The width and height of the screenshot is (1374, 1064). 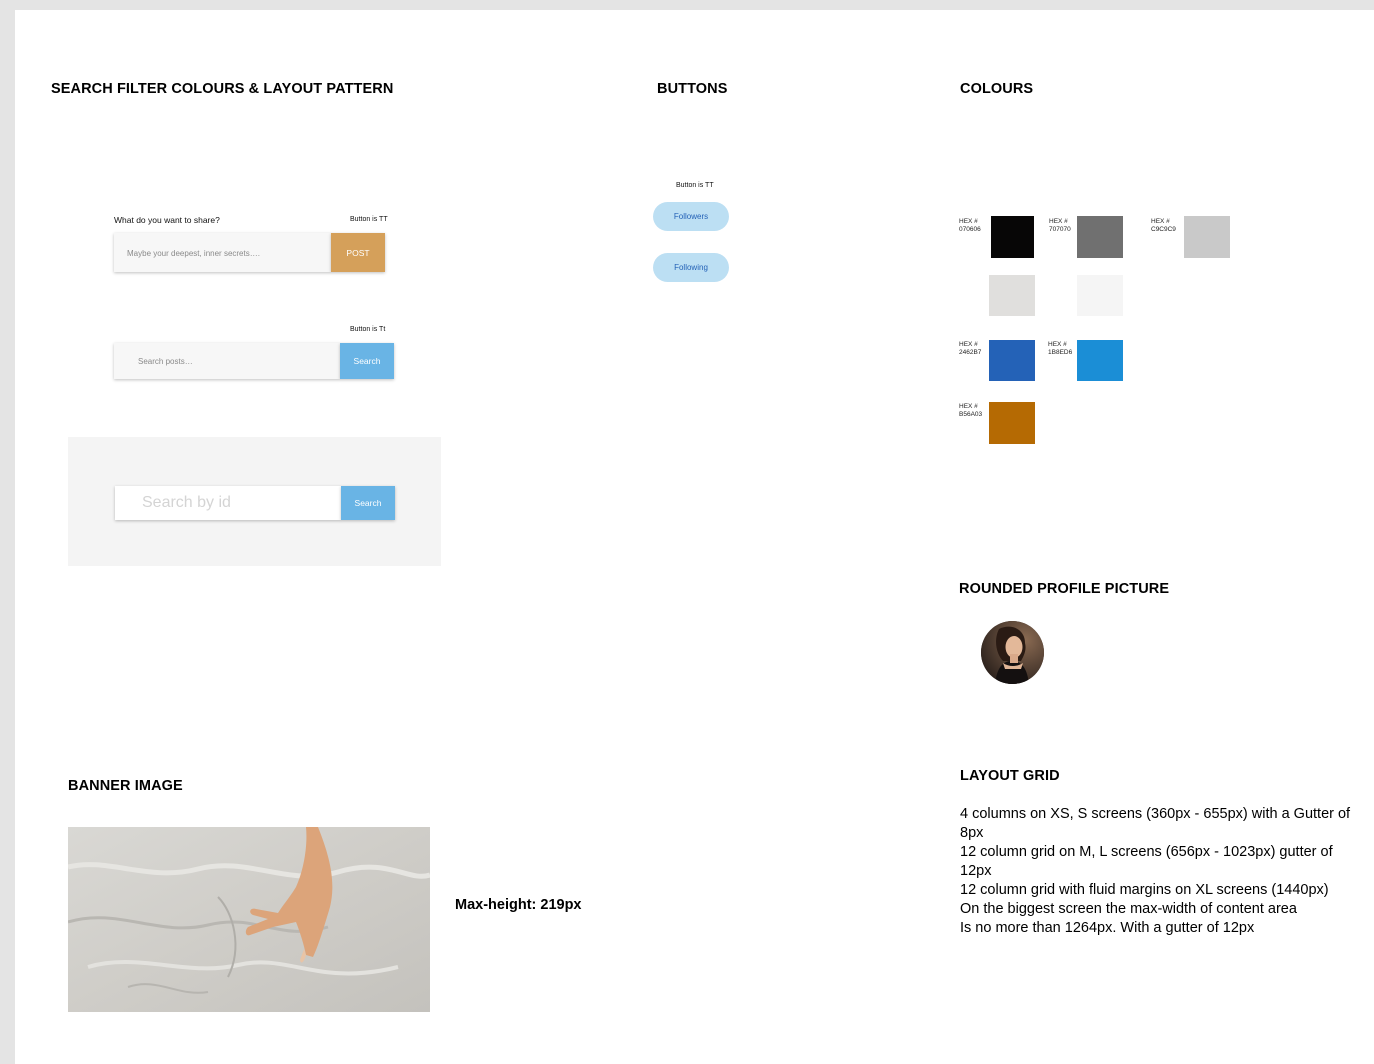 What do you see at coordinates (222, 89) in the screenshot?
I see `search-section-title: SEARCH FILTER COLOURS & LAYOUT PATTERN` at bounding box center [222, 89].